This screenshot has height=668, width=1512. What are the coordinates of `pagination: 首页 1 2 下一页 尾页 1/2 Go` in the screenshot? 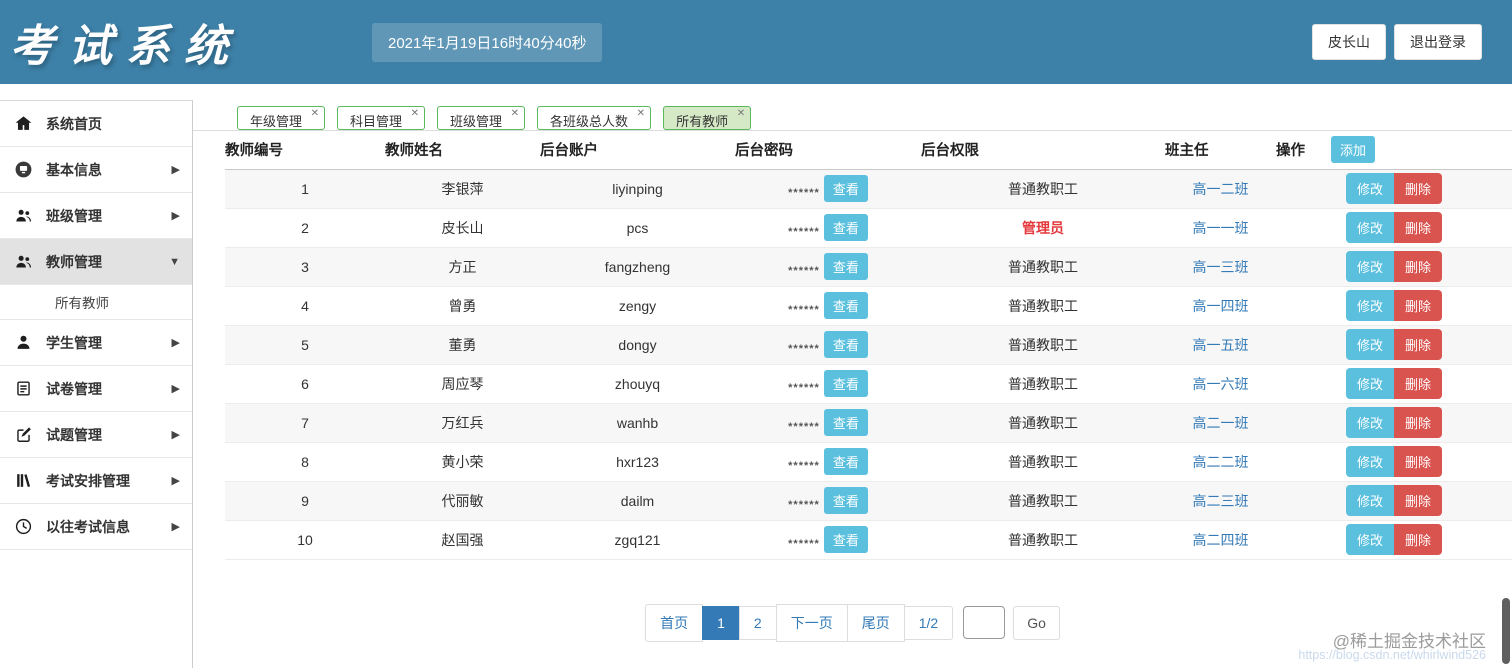 It's located at (852, 622).